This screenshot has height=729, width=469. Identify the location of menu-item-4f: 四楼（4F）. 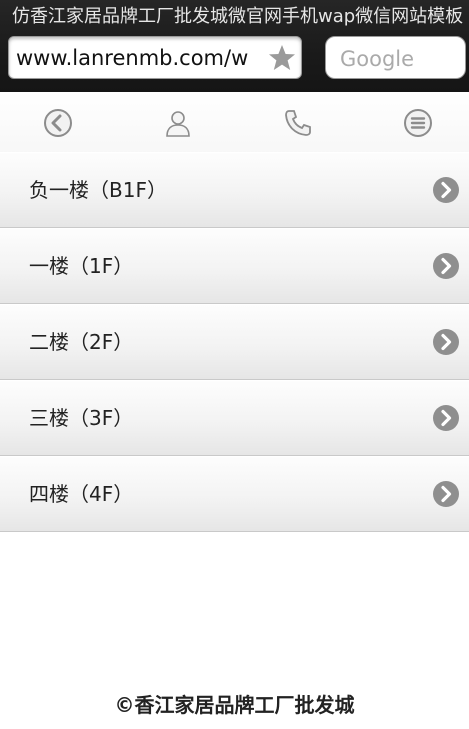
(234, 494).